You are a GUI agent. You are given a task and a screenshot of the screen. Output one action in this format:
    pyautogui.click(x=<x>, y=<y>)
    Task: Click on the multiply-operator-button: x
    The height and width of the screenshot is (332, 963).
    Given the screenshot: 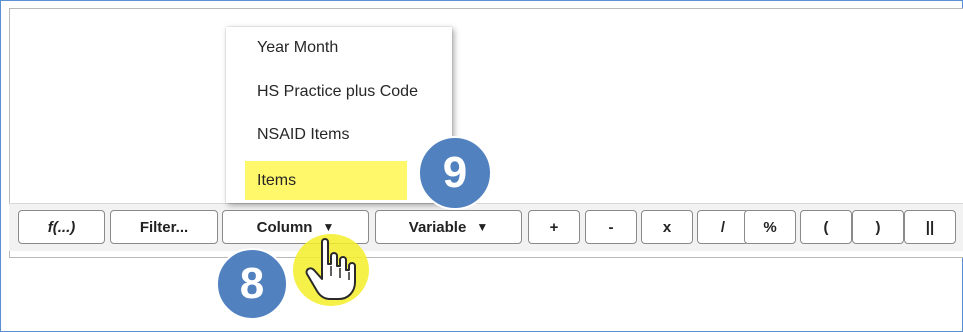 What is the action you would take?
    pyautogui.click(x=667, y=227)
    